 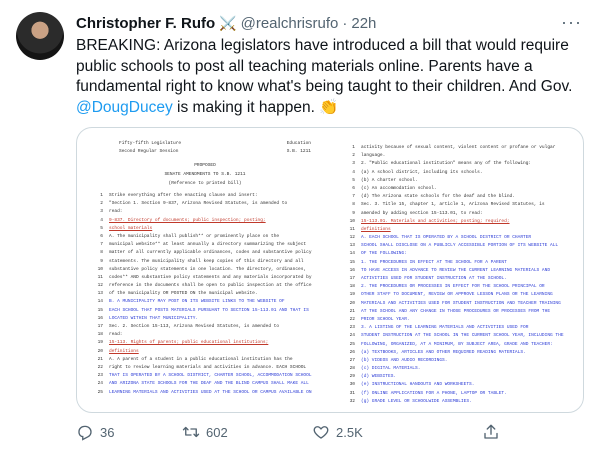 What do you see at coordinates (384, 254) in the screenshot?
I see `line-text: OF THE FOLLOWING:` at bounding box center [384, 254].